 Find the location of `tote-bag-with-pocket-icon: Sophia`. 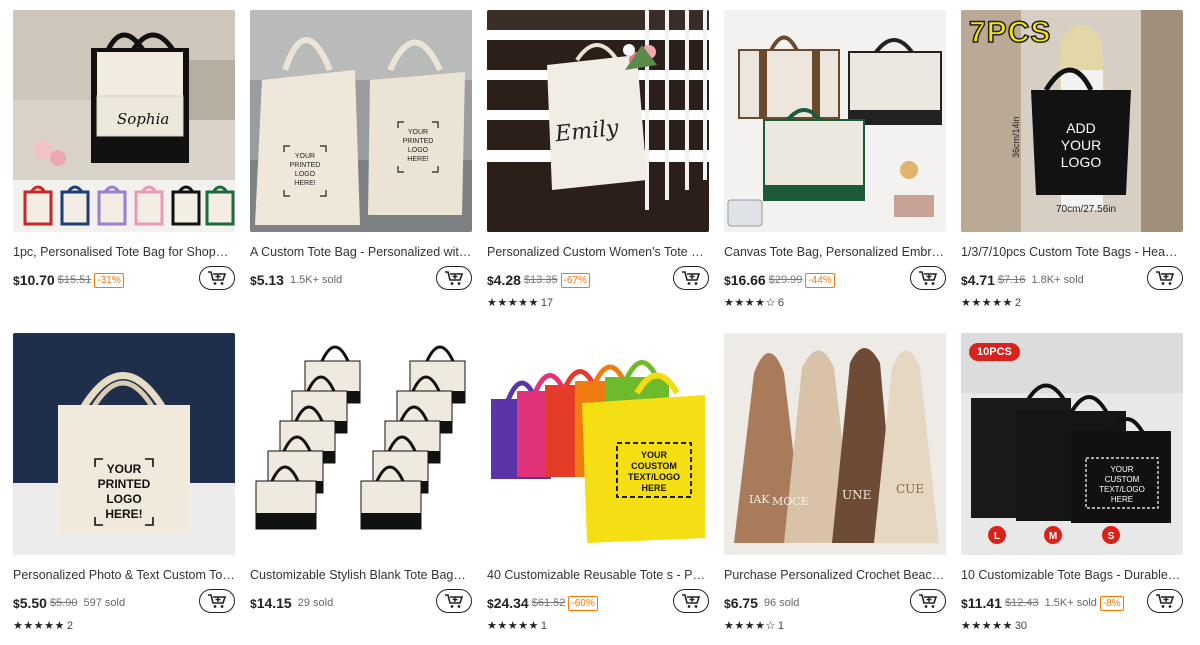

tote-bag-with-pocket-icon: Sophia is located at coordinates (124, 121).